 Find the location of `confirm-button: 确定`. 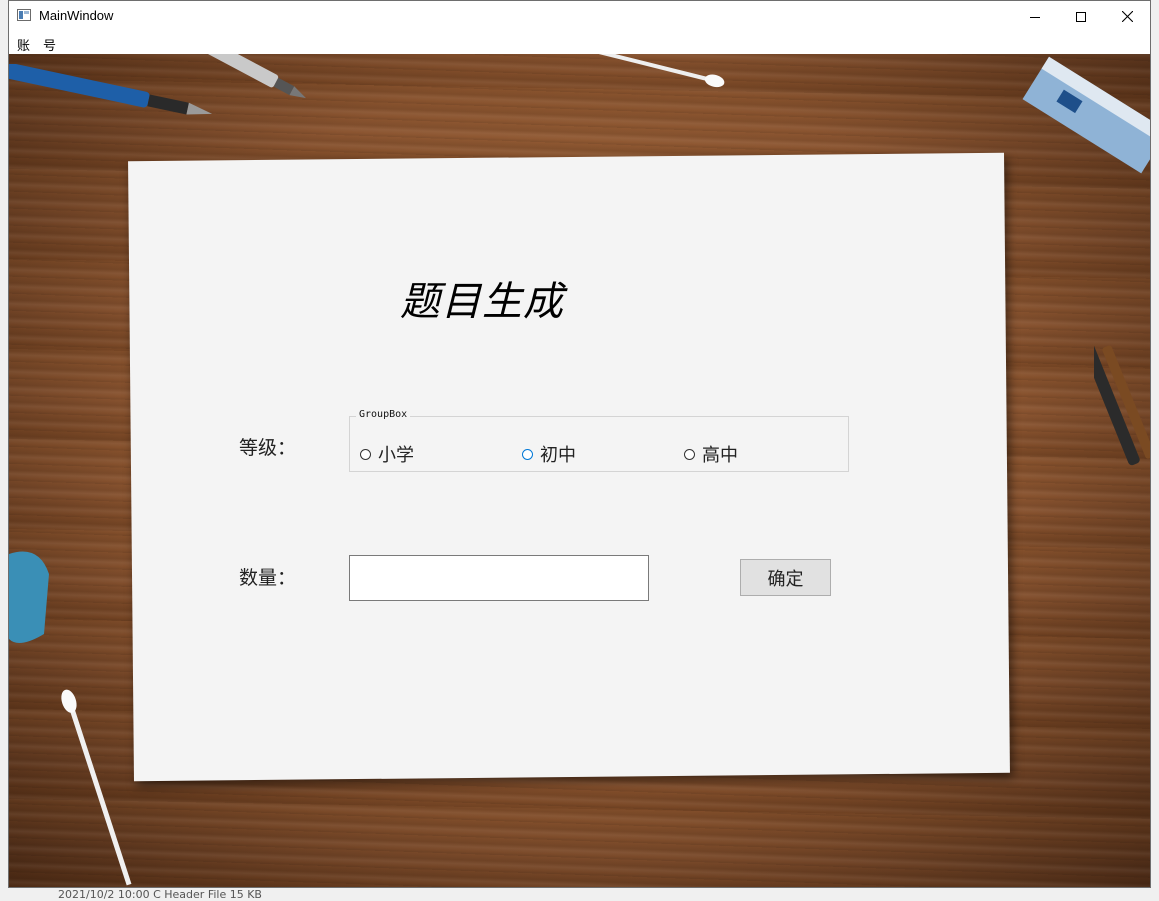

confirm-button: 确定 is located at coordinates (785, 577).